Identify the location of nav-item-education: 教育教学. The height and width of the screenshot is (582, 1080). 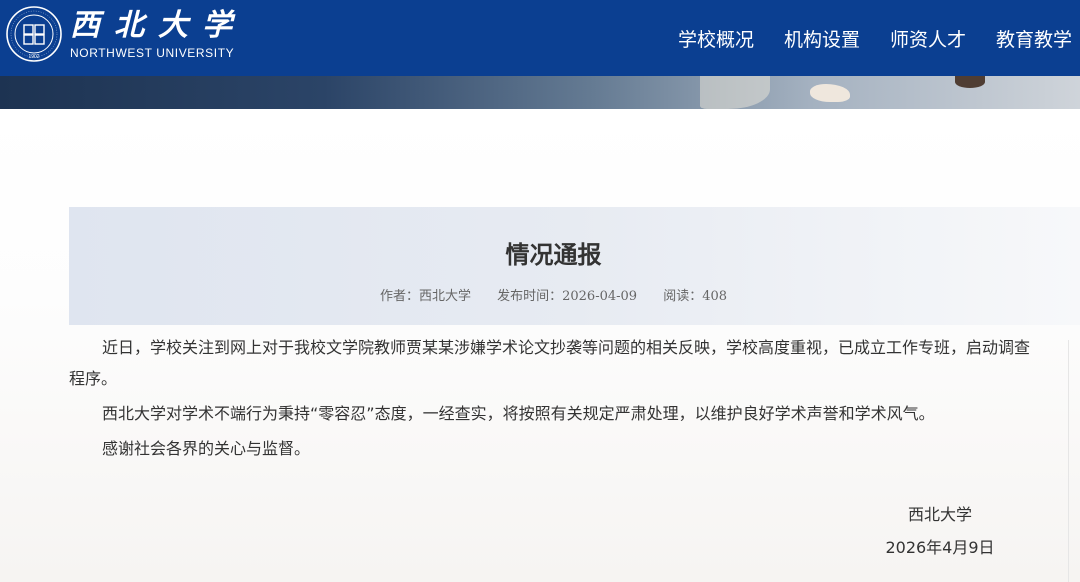
(1034, 38).